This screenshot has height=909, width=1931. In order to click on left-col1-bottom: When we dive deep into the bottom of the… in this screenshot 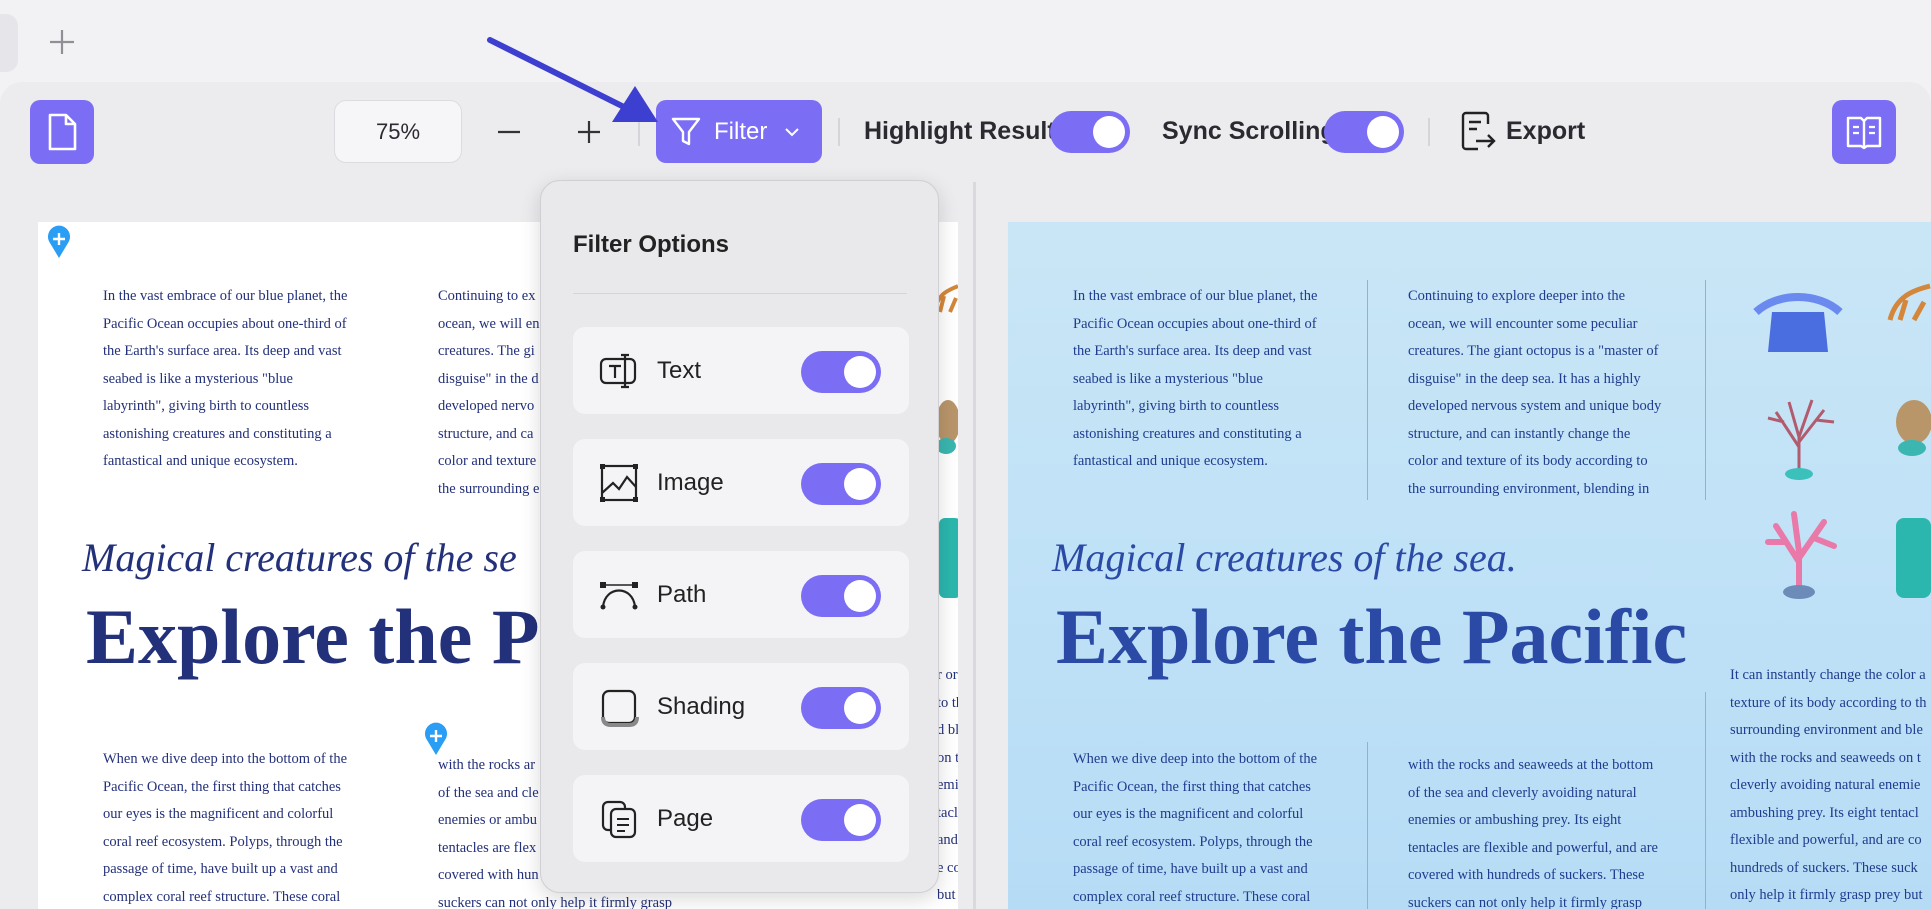, I will do `click(225, 828)`.